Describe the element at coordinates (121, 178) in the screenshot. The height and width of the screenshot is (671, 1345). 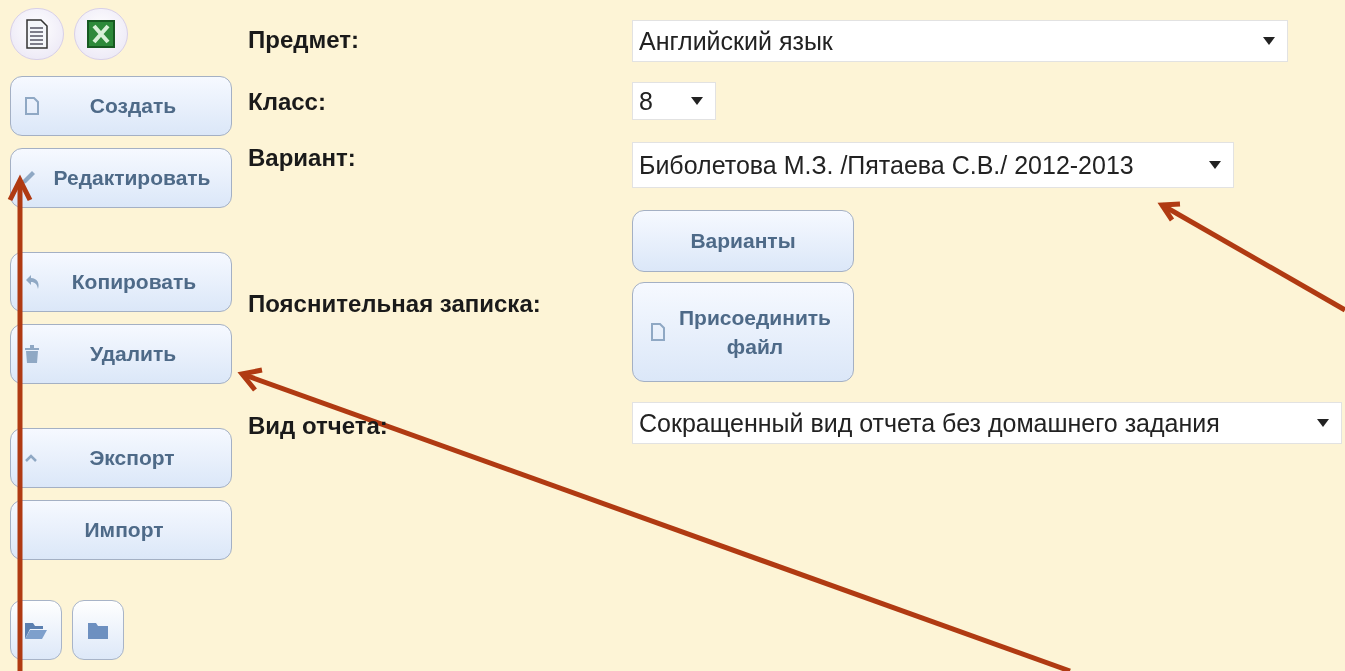
I see `sidebar-button: Редактировать` at that location.